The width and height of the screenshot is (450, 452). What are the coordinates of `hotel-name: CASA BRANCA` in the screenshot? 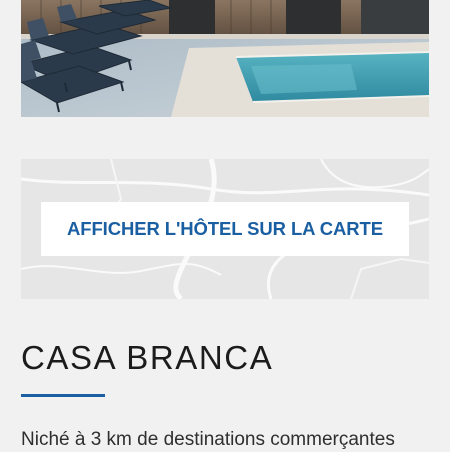 It's located at (147, 357).